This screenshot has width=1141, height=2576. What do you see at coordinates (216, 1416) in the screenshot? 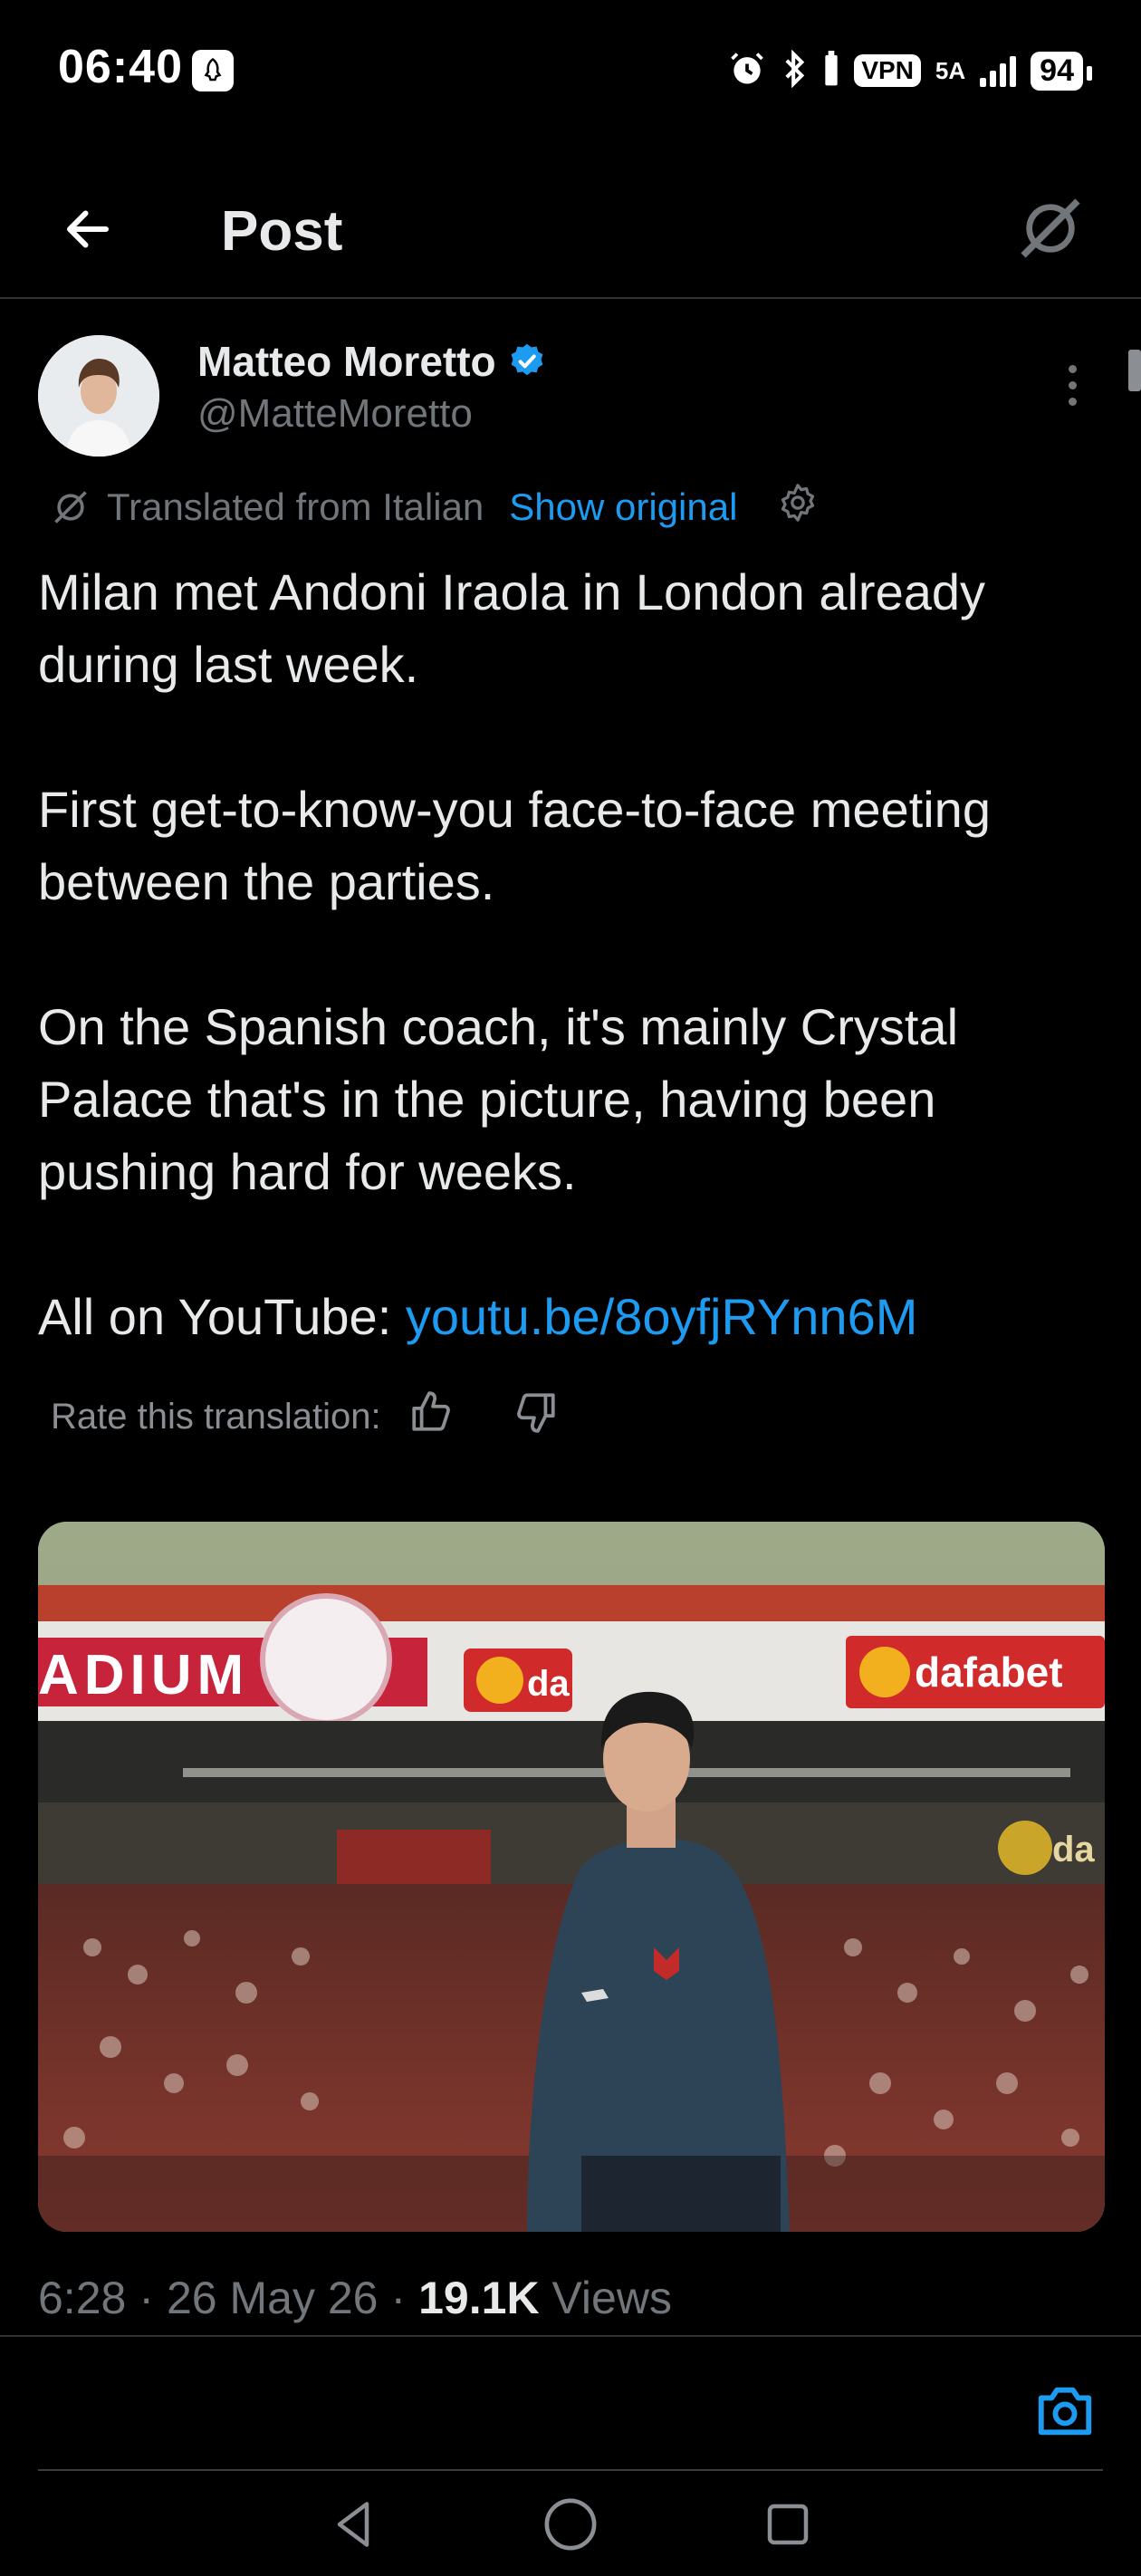
I see `rate-translation-label: Rate this translation:` at bounding box center [216, 1416].